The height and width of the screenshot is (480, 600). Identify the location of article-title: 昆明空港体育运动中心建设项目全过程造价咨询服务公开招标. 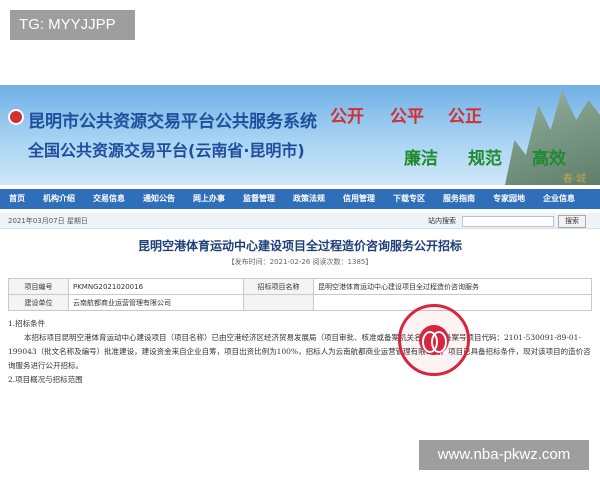
(299, 246).